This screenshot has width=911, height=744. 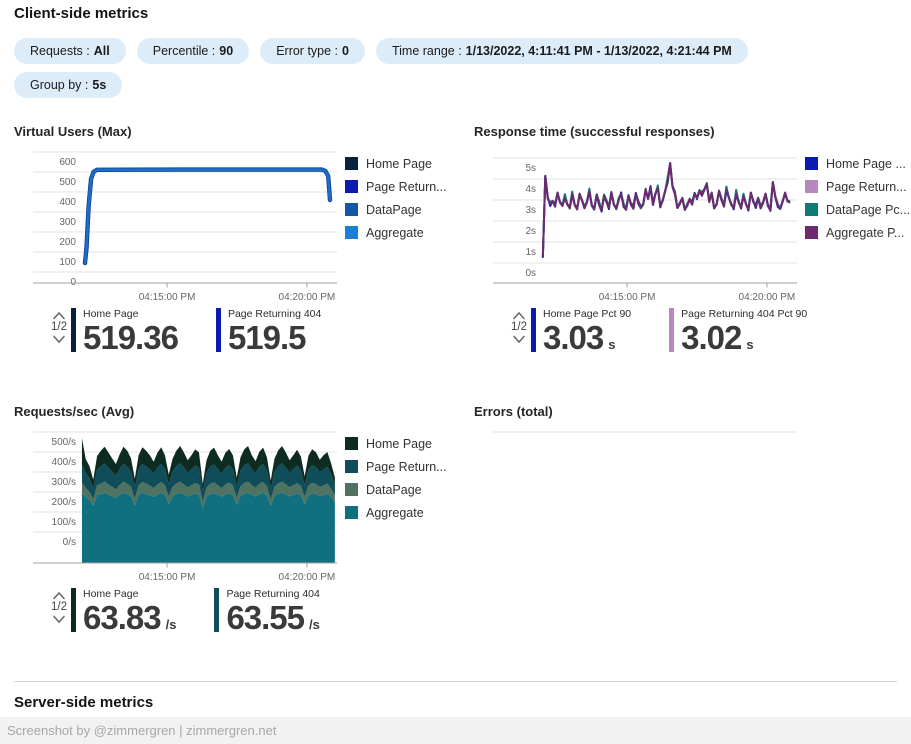 What do you see at coordinates (530, 210) in the screenshot?
I see `y-axis-label: 3s` at bounding box center [530, 210].